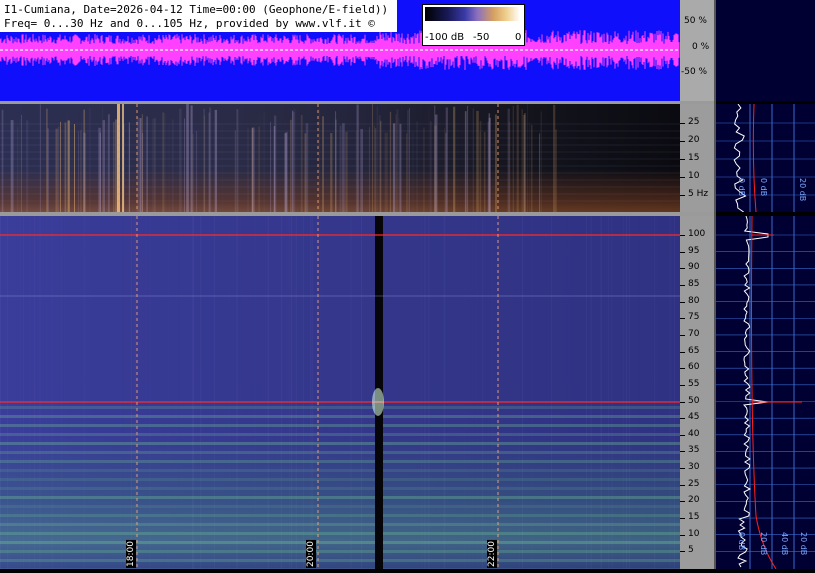  What do you see at coordinates (697, 234) in the screenshot?
I see `efield-scale-label: 100` at bounding box center [697, 234].